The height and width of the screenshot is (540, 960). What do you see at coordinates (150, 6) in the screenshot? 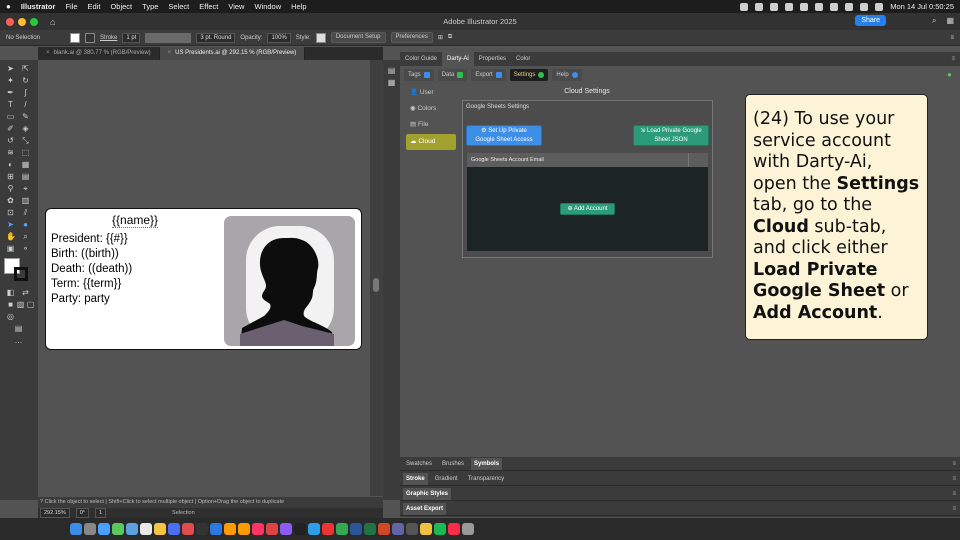
I see `menu-type: Type` at bounding box center [150, 6].